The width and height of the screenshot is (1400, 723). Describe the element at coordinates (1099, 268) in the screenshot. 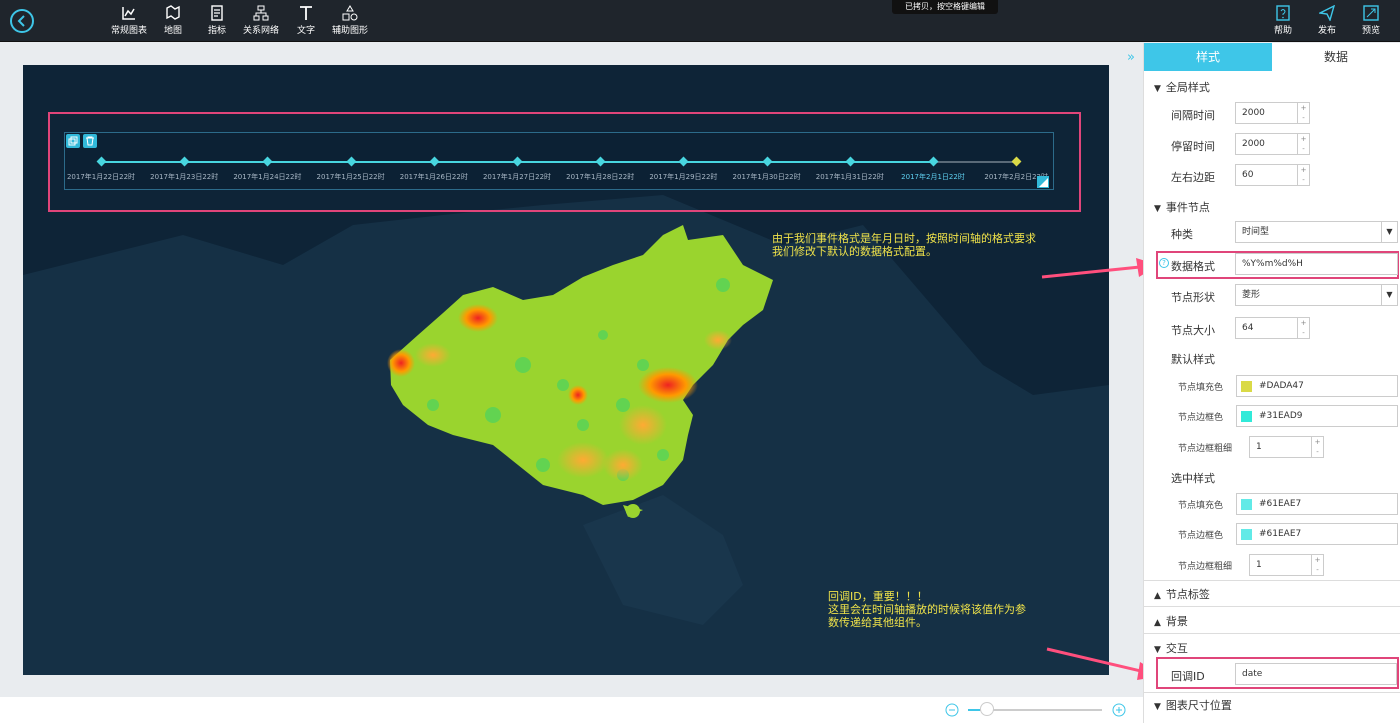

I see `arrow-to-format` at that location.